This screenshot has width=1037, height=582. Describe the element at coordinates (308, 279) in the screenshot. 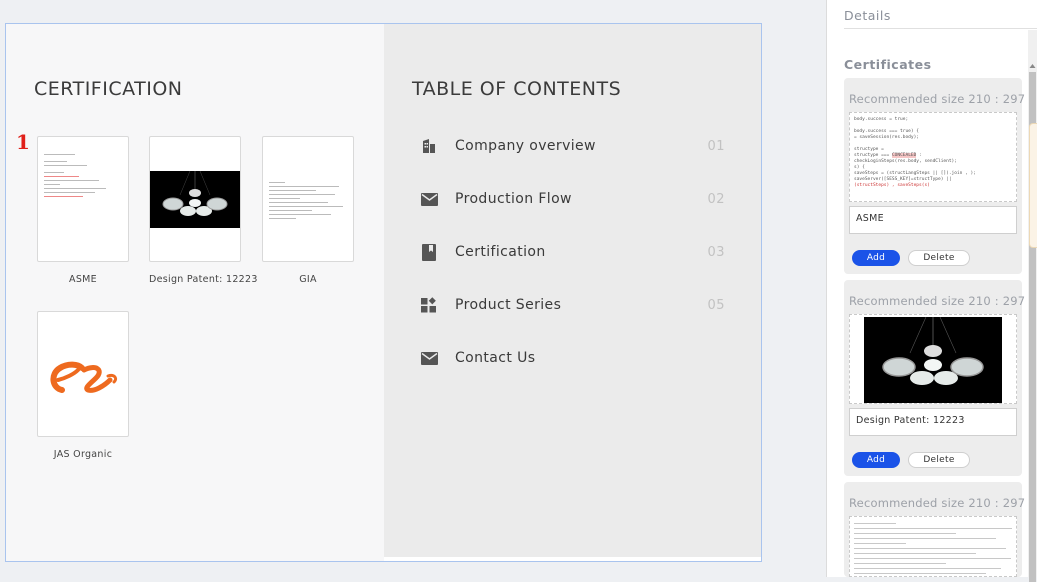

I see `cert-caption: GIA` at that location.